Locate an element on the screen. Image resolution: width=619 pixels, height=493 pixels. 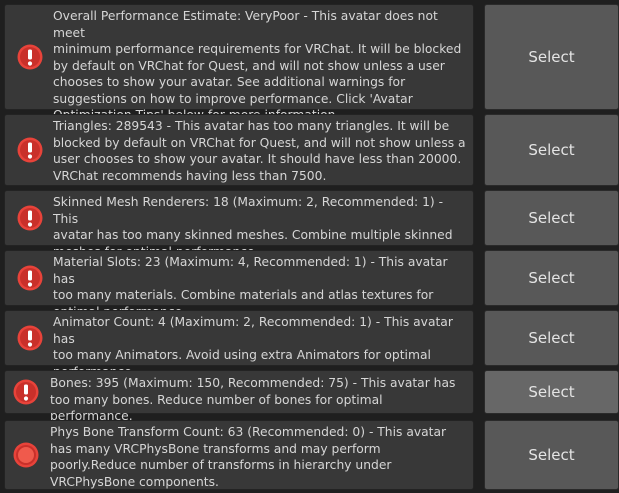
error-dot-icon is located at coordinates (26, 455).